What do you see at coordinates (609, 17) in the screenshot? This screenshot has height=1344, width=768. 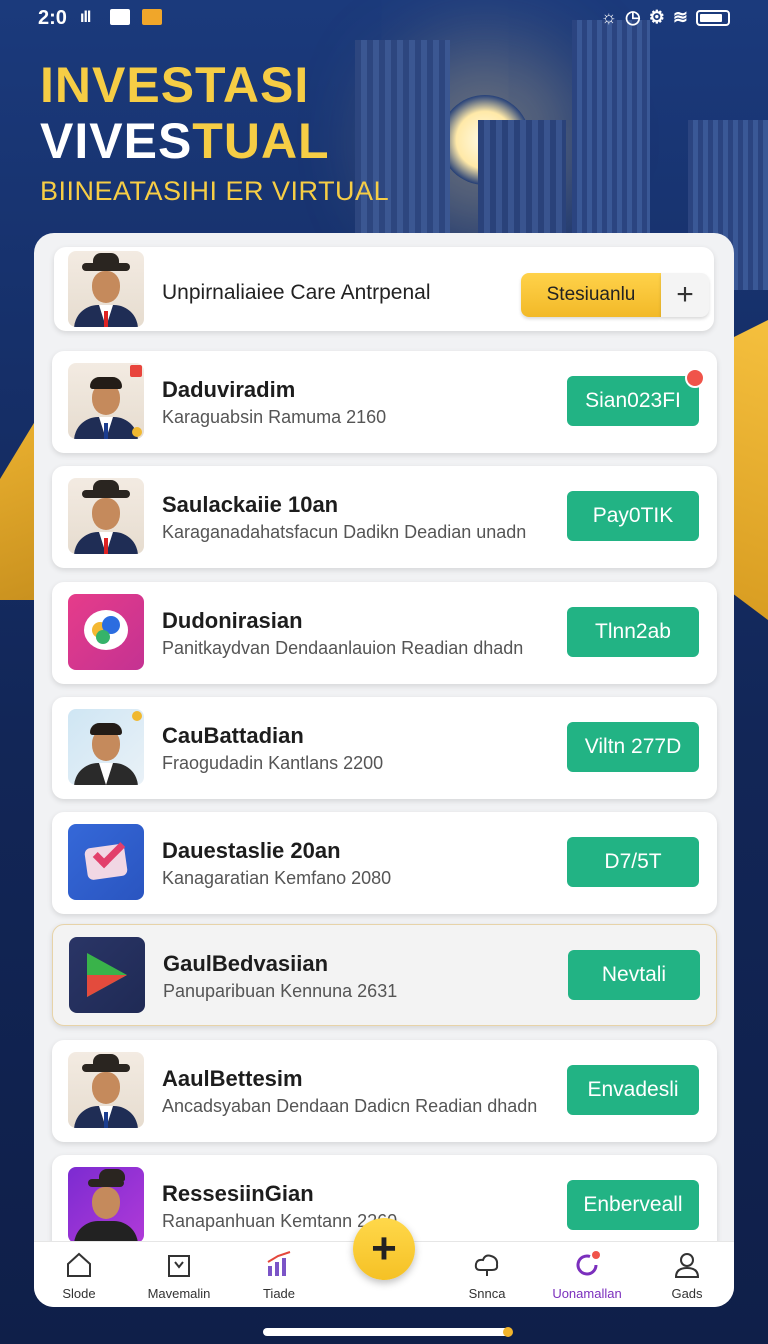 I see `alarm-icon: ☼` at bounding box center [609, 17].